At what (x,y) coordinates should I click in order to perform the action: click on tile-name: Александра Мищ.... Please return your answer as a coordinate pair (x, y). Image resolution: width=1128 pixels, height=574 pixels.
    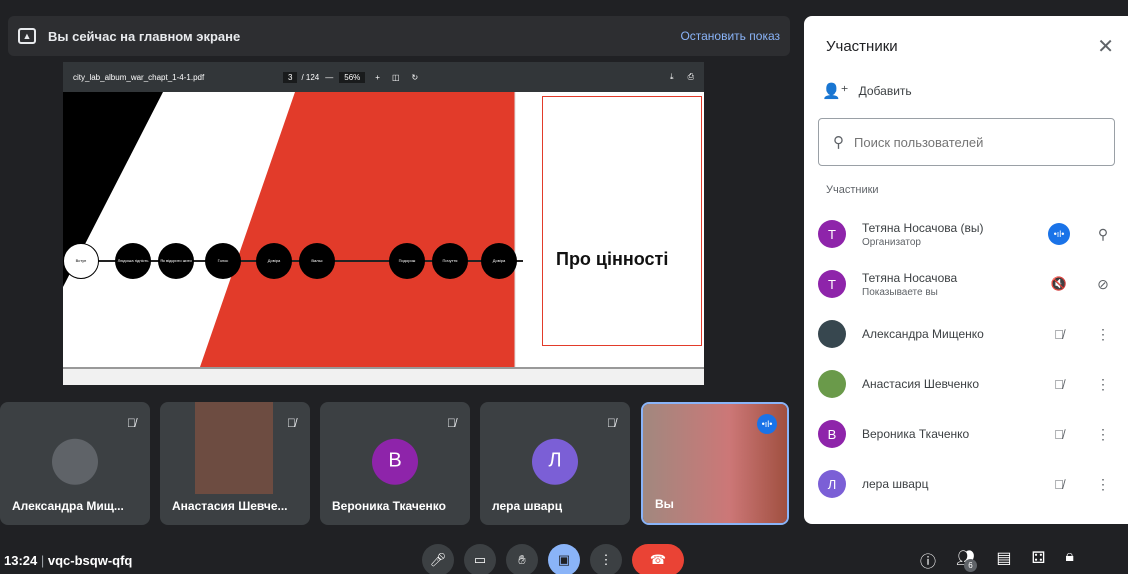
    Looking at the image, I should click on (68, 506).